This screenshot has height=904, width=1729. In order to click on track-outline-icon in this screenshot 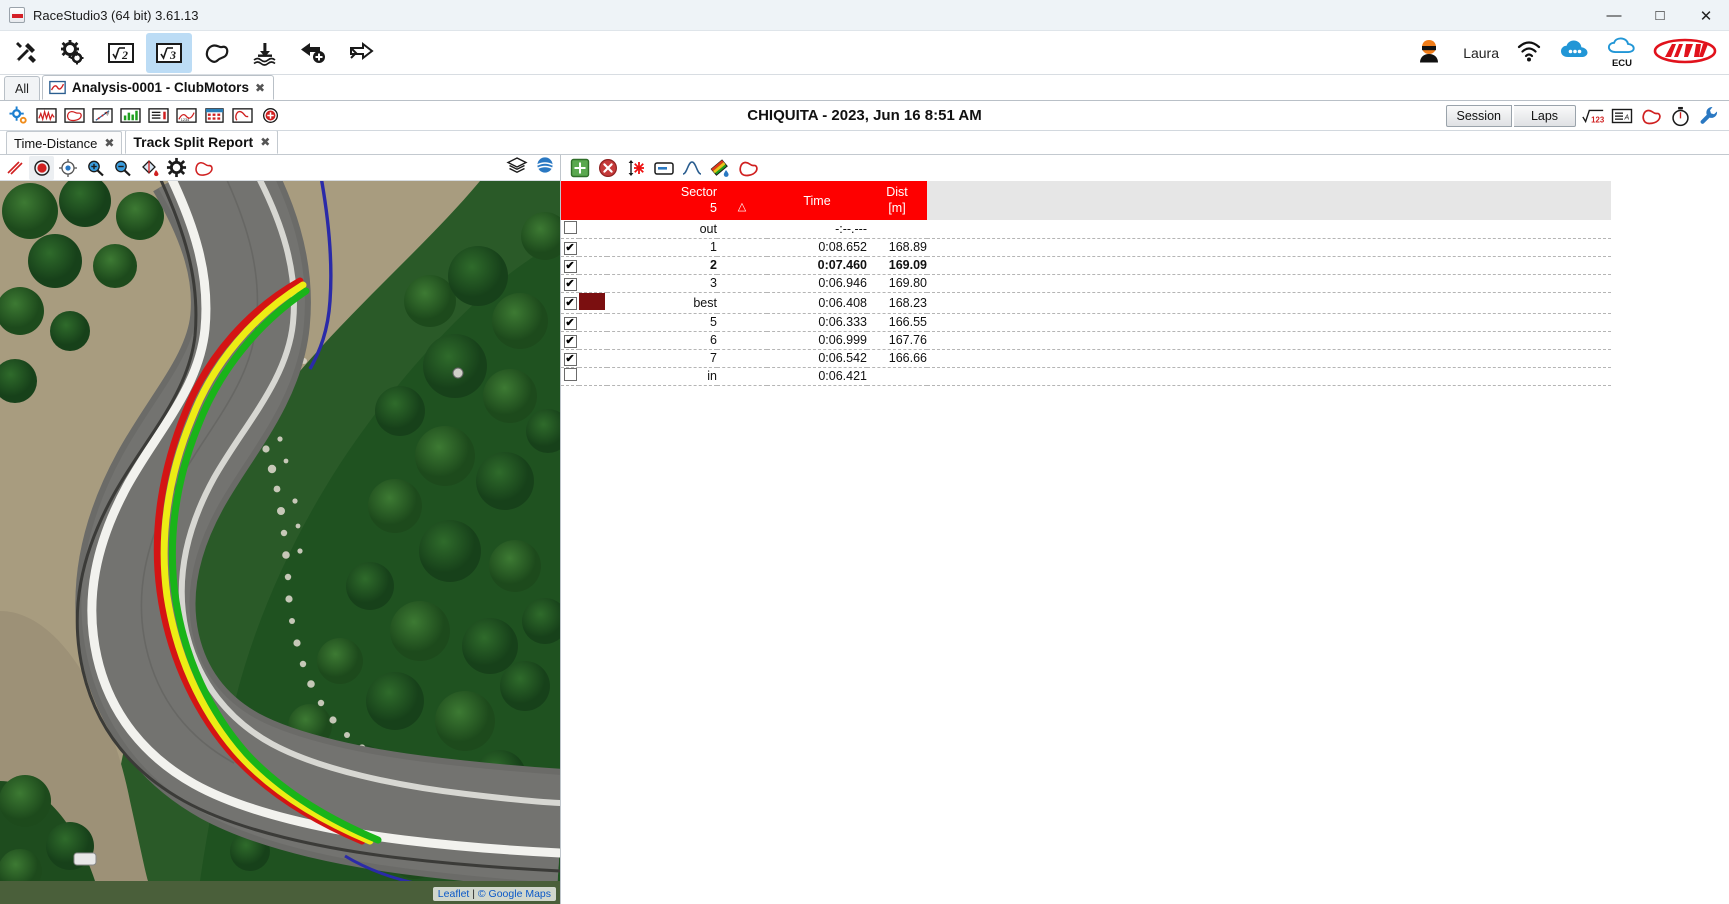, I will do `click(203, 168)`.